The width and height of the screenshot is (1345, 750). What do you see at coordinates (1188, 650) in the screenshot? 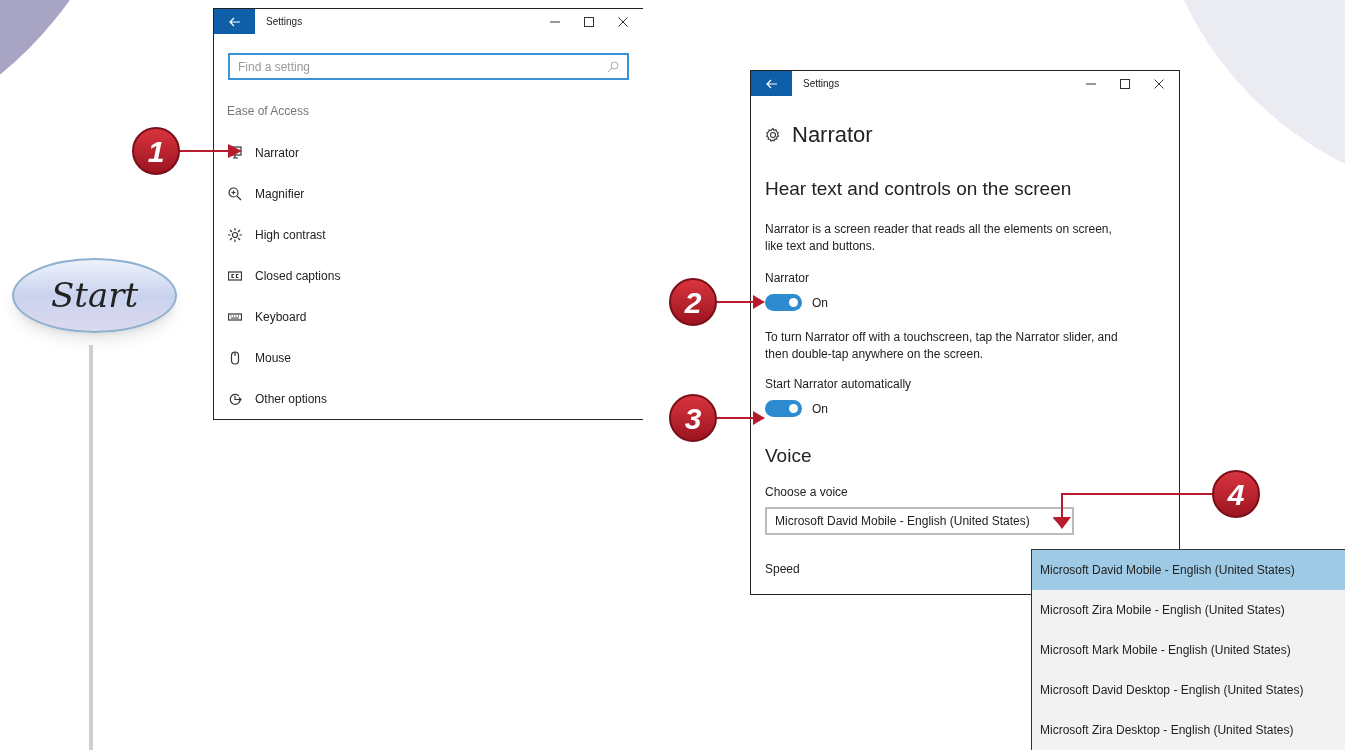
I see `voice-option: Microsoft Mark Mobile - English (United States)` at bounding box center [1188, 650].